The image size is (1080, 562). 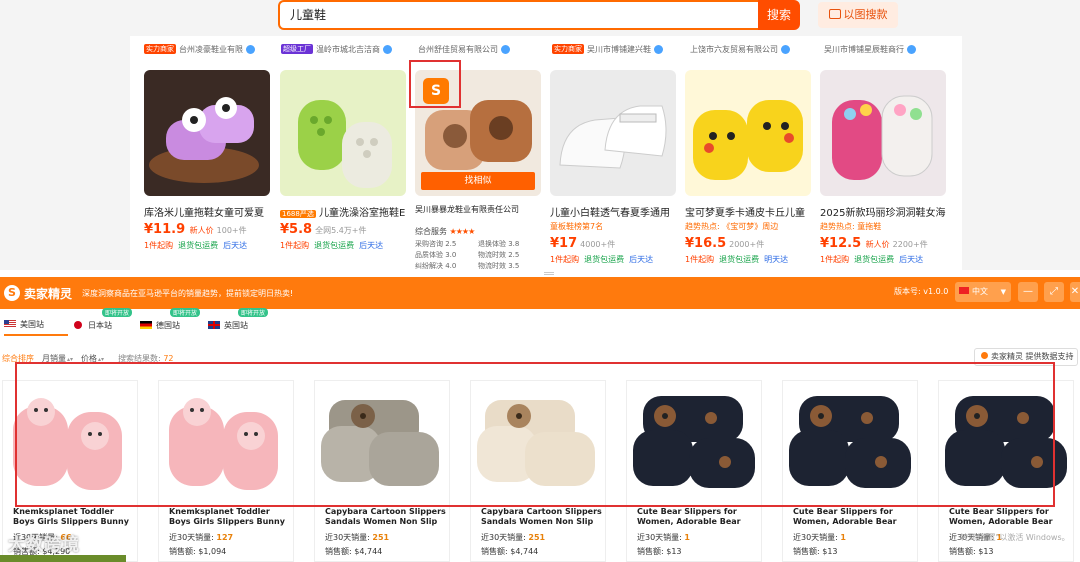 What do you see at coordinates (464, 49) in the screenshot?
I see `seller-line: 台州舒佳贸易有限公司` at bounding box center [464, 49].